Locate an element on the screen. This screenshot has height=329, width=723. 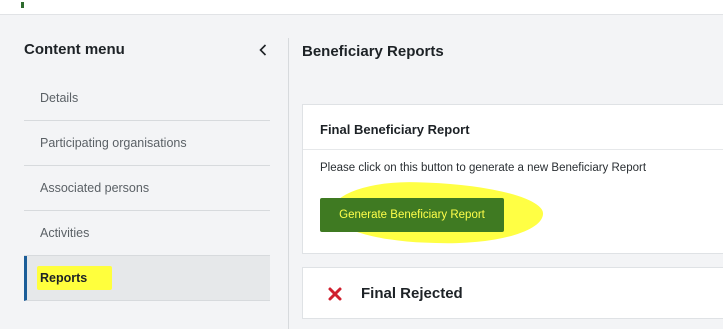
menu-item-reports: Reports is located at coordinates (147, 278).